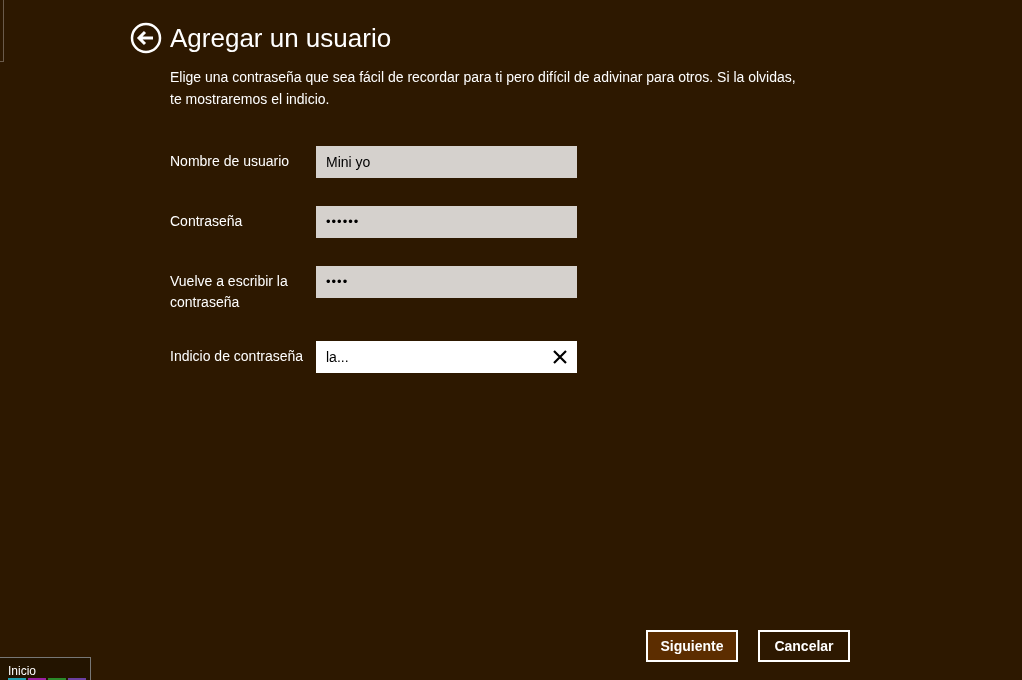 The width and height of the screenshot is (1022, 680). Describe the element at coordinates (446, 162) in the screenshot. I see `input-field: Mini yo` at that location.